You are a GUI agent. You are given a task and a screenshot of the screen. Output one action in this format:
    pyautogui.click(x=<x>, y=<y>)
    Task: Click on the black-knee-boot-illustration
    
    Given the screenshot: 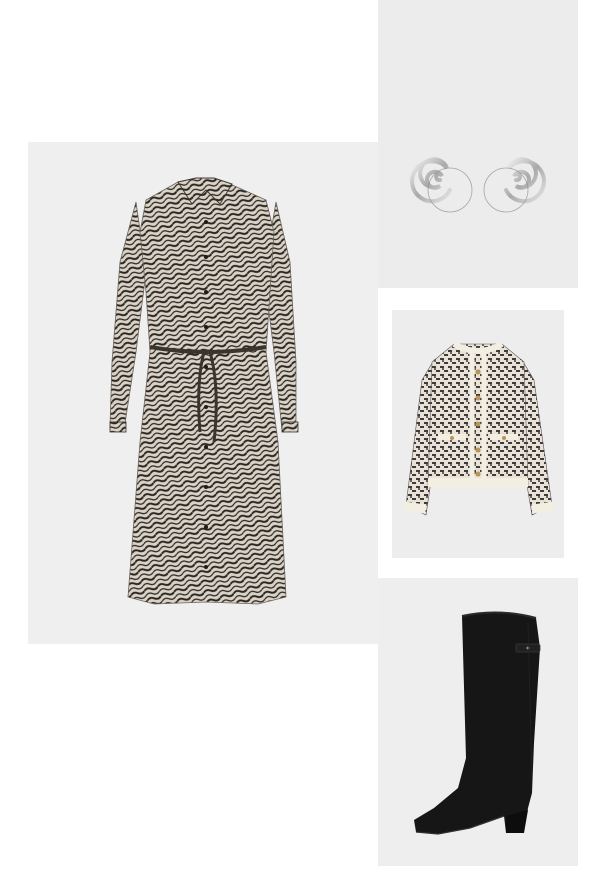 What is the action you would take?
    pyautogui.click(x=477, y=723)
    